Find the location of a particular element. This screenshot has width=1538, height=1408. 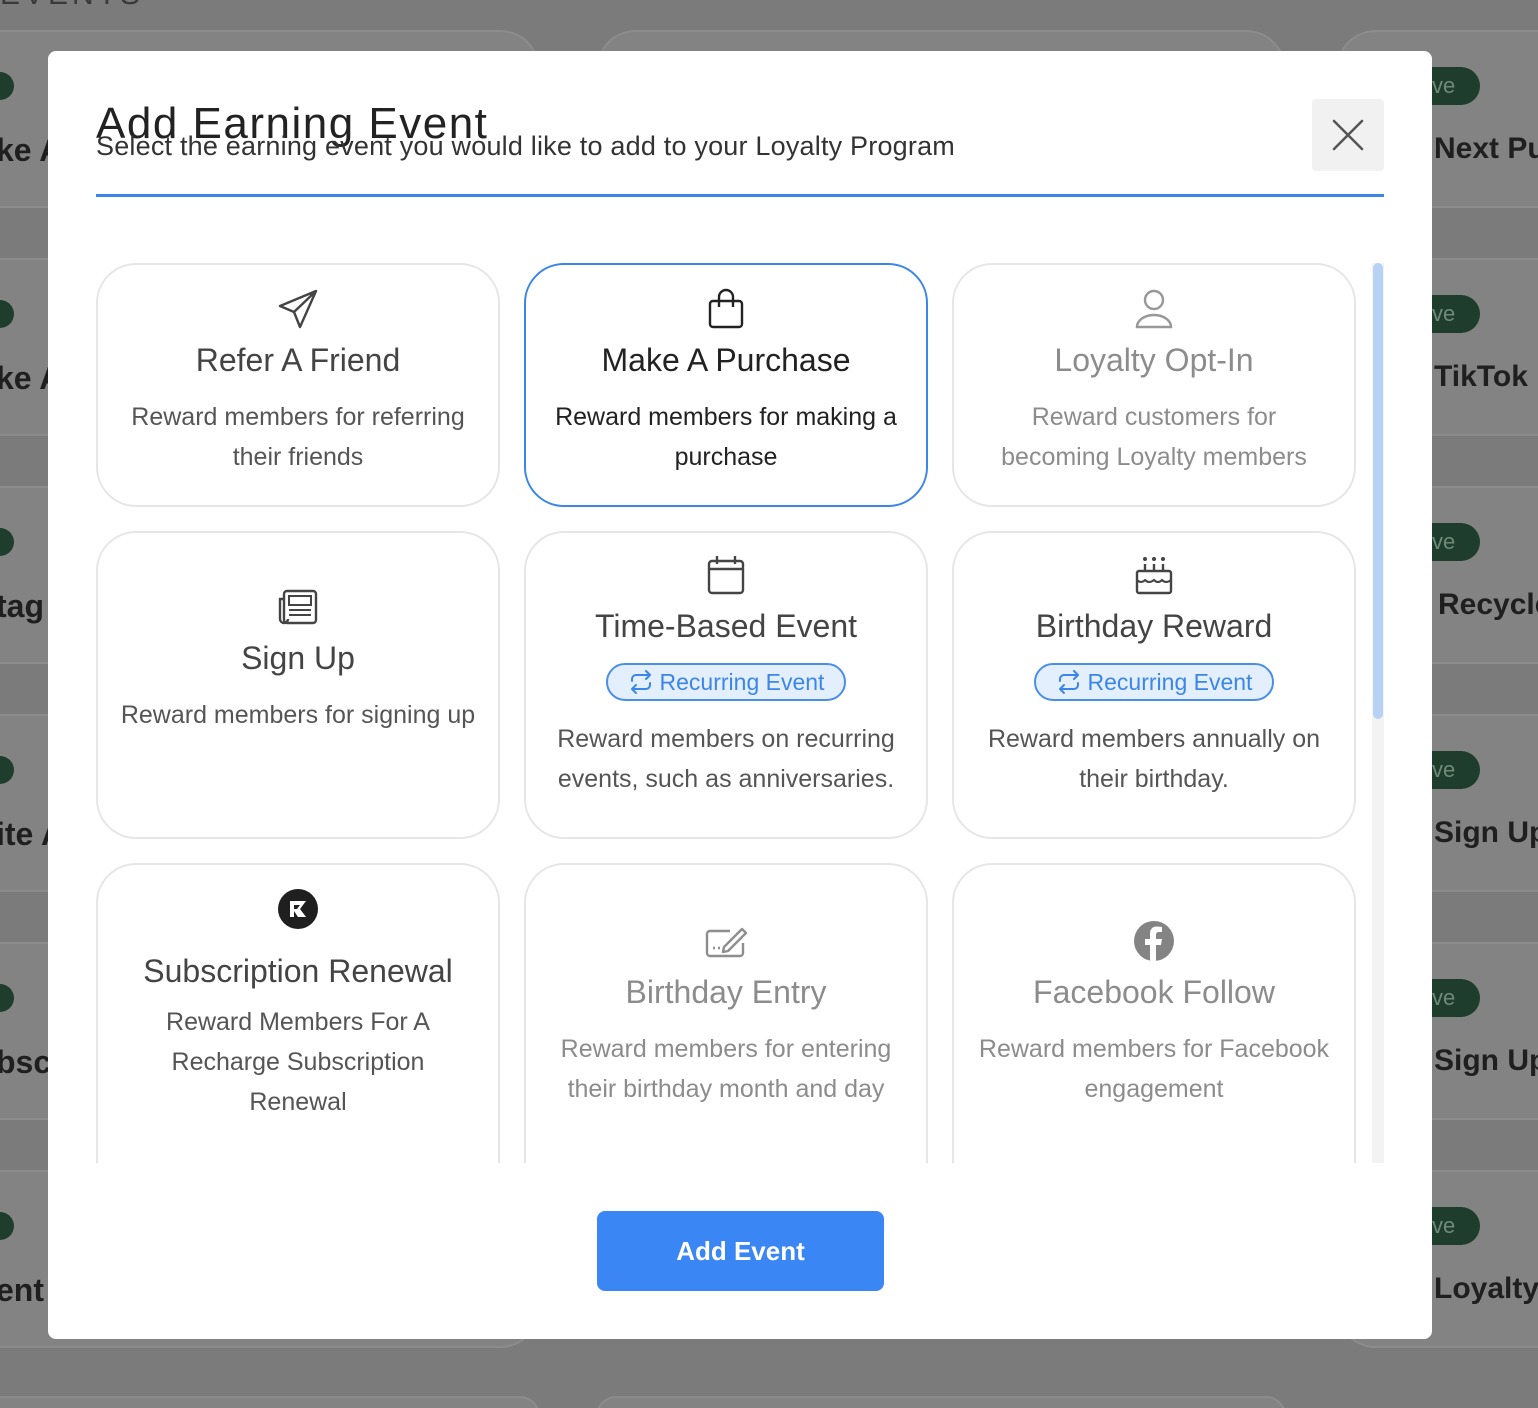

background-event-name: ent is located at coordinates (22, 1290).